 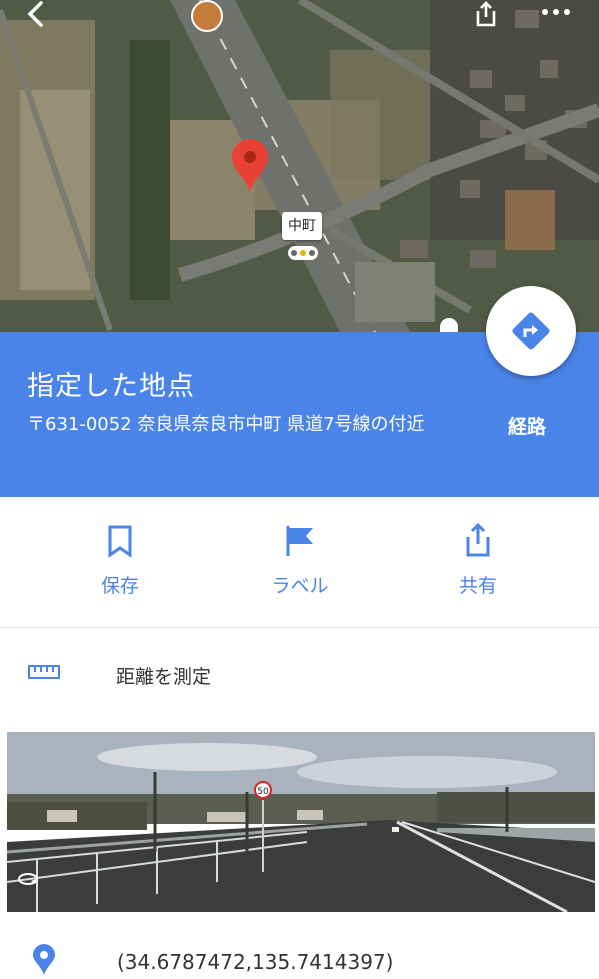 What do you see at coordinates (226, 424) in the screenshot?
I see `place-address: 〒631-0052 奈良県奈良市中町 県道7号線の付近` at bounding box center [226, 424].